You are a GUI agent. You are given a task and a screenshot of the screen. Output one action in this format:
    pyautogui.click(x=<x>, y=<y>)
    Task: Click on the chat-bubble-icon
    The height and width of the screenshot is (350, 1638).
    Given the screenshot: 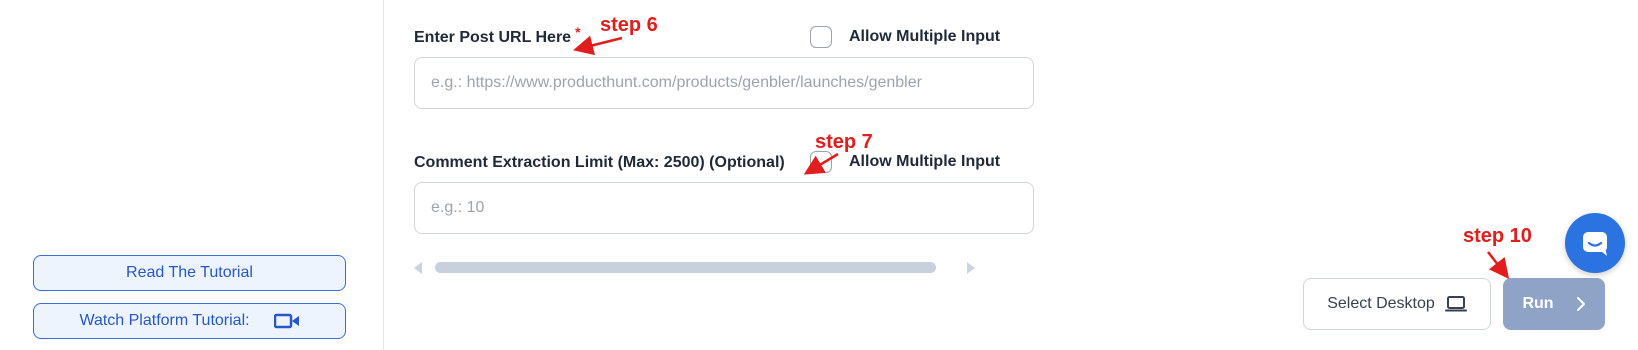 What is the action you would take?
    pyautogui.click(x=1595, y=244)
    